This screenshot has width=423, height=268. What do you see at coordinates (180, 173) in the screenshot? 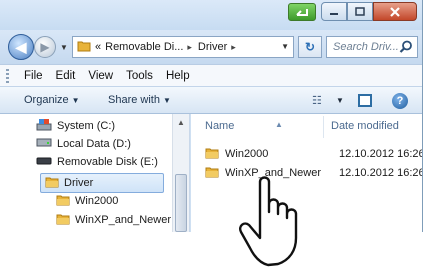
I see `nav-pane-scrollbar: ▲` at bounding box center [180, 173].